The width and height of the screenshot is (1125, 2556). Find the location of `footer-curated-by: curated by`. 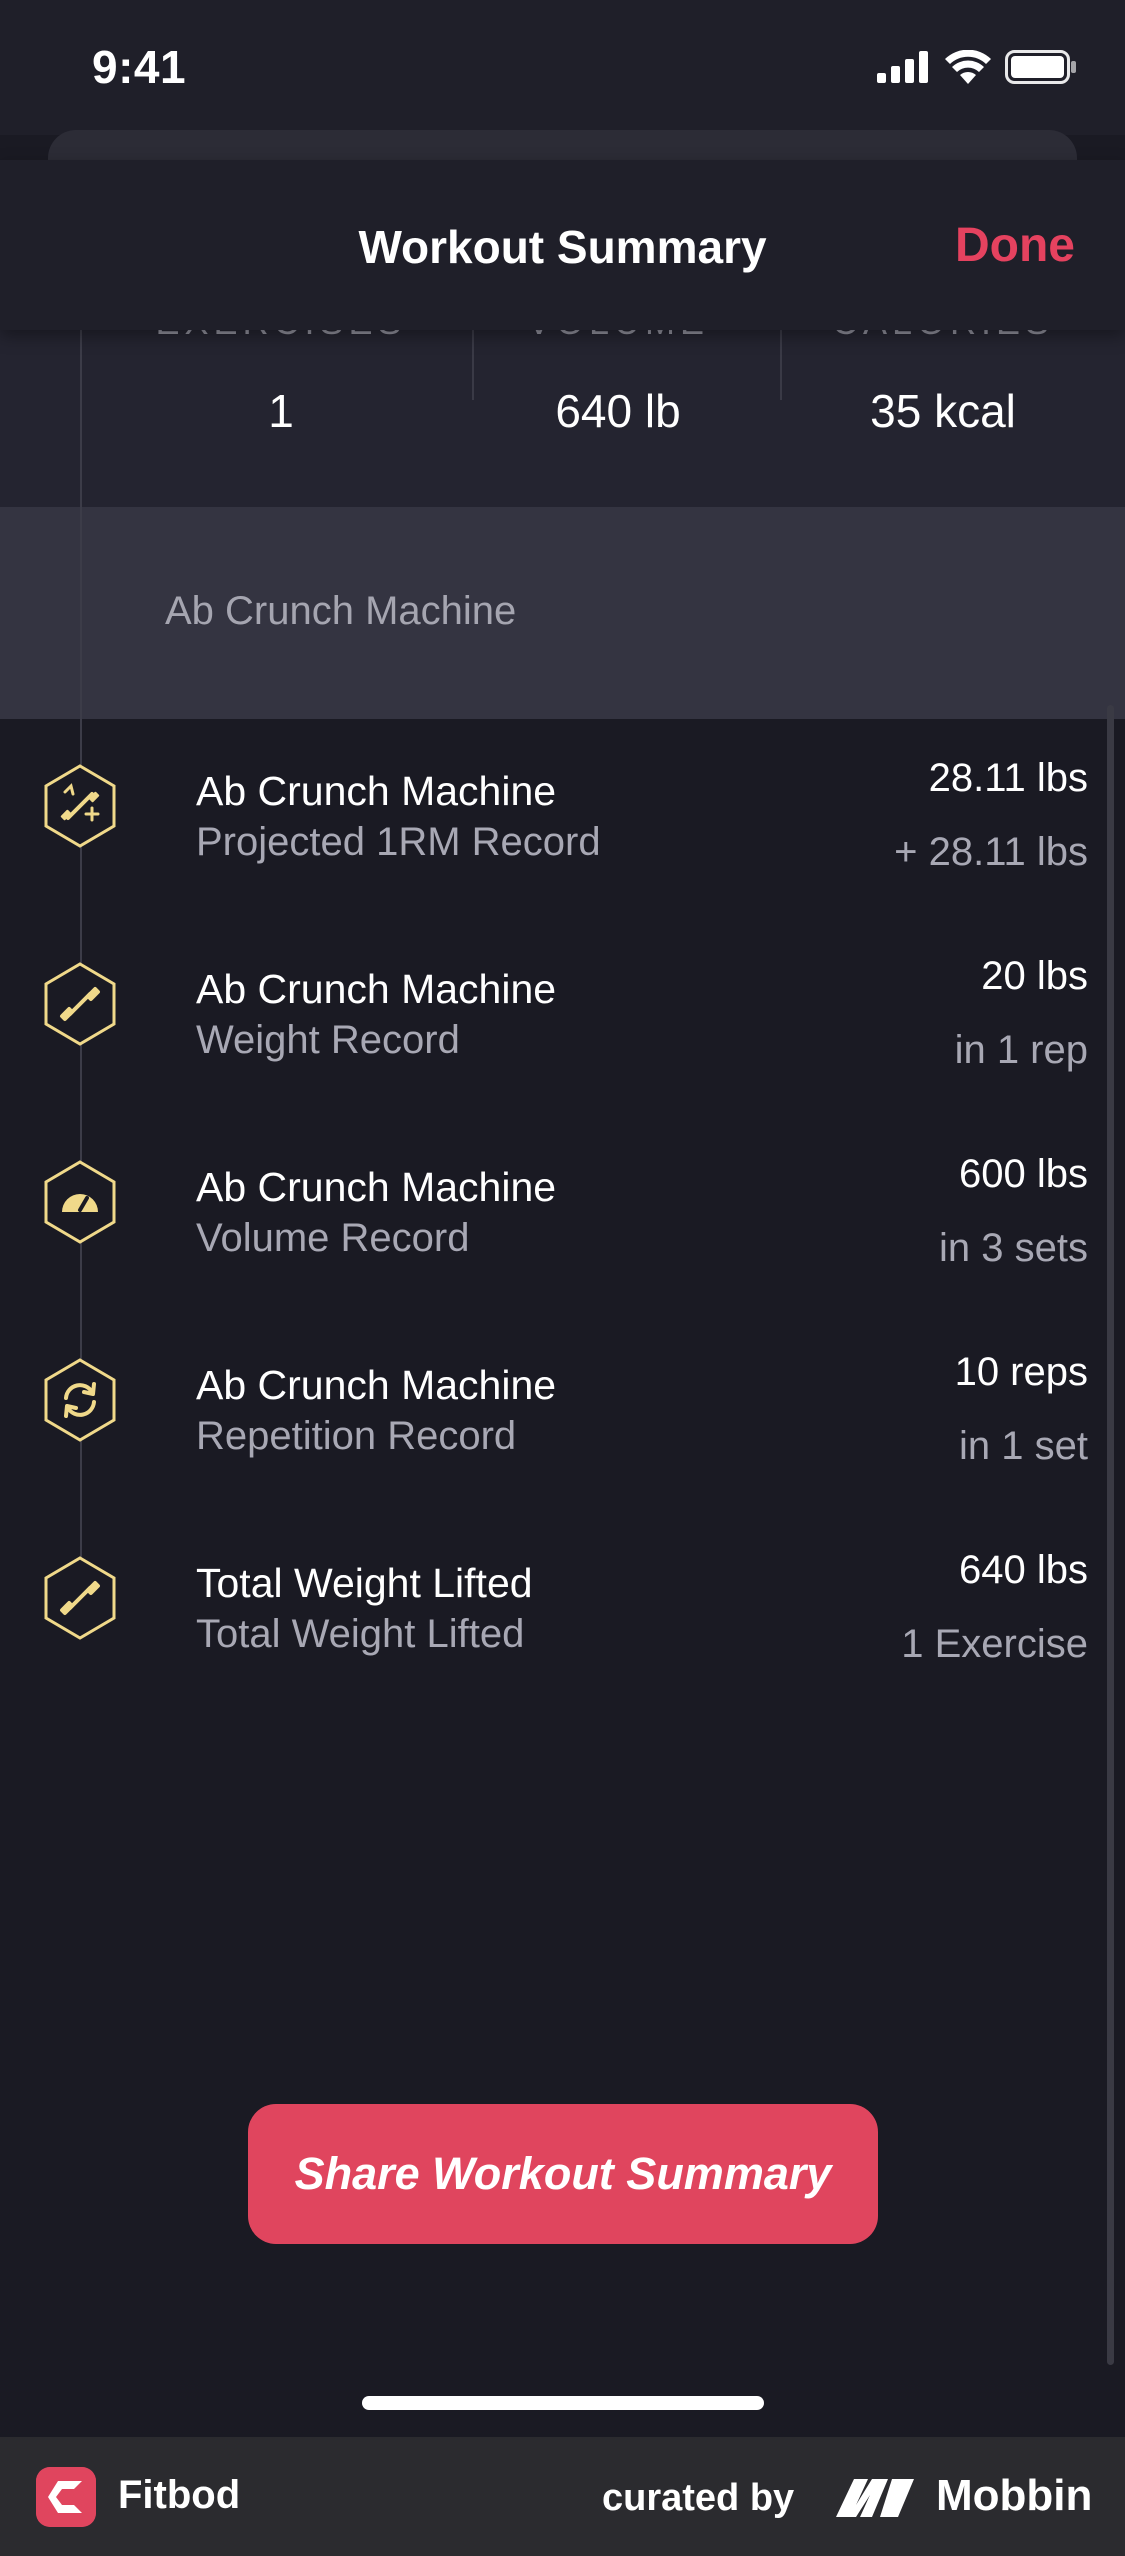

footer-curated-by: curated by is located at coordinates (698, 2498).